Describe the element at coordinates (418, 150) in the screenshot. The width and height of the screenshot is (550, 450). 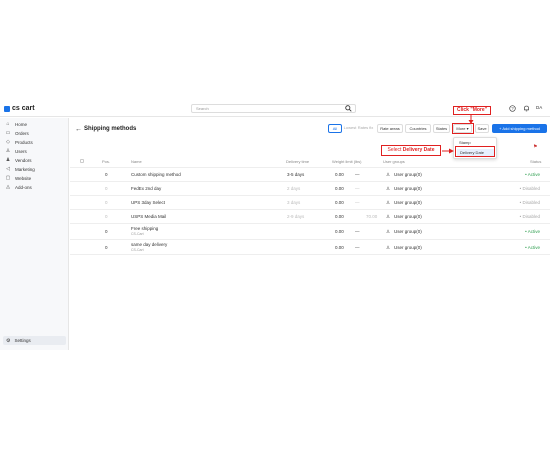
I see `annotation-text-bold: Delivery Date` at that location.